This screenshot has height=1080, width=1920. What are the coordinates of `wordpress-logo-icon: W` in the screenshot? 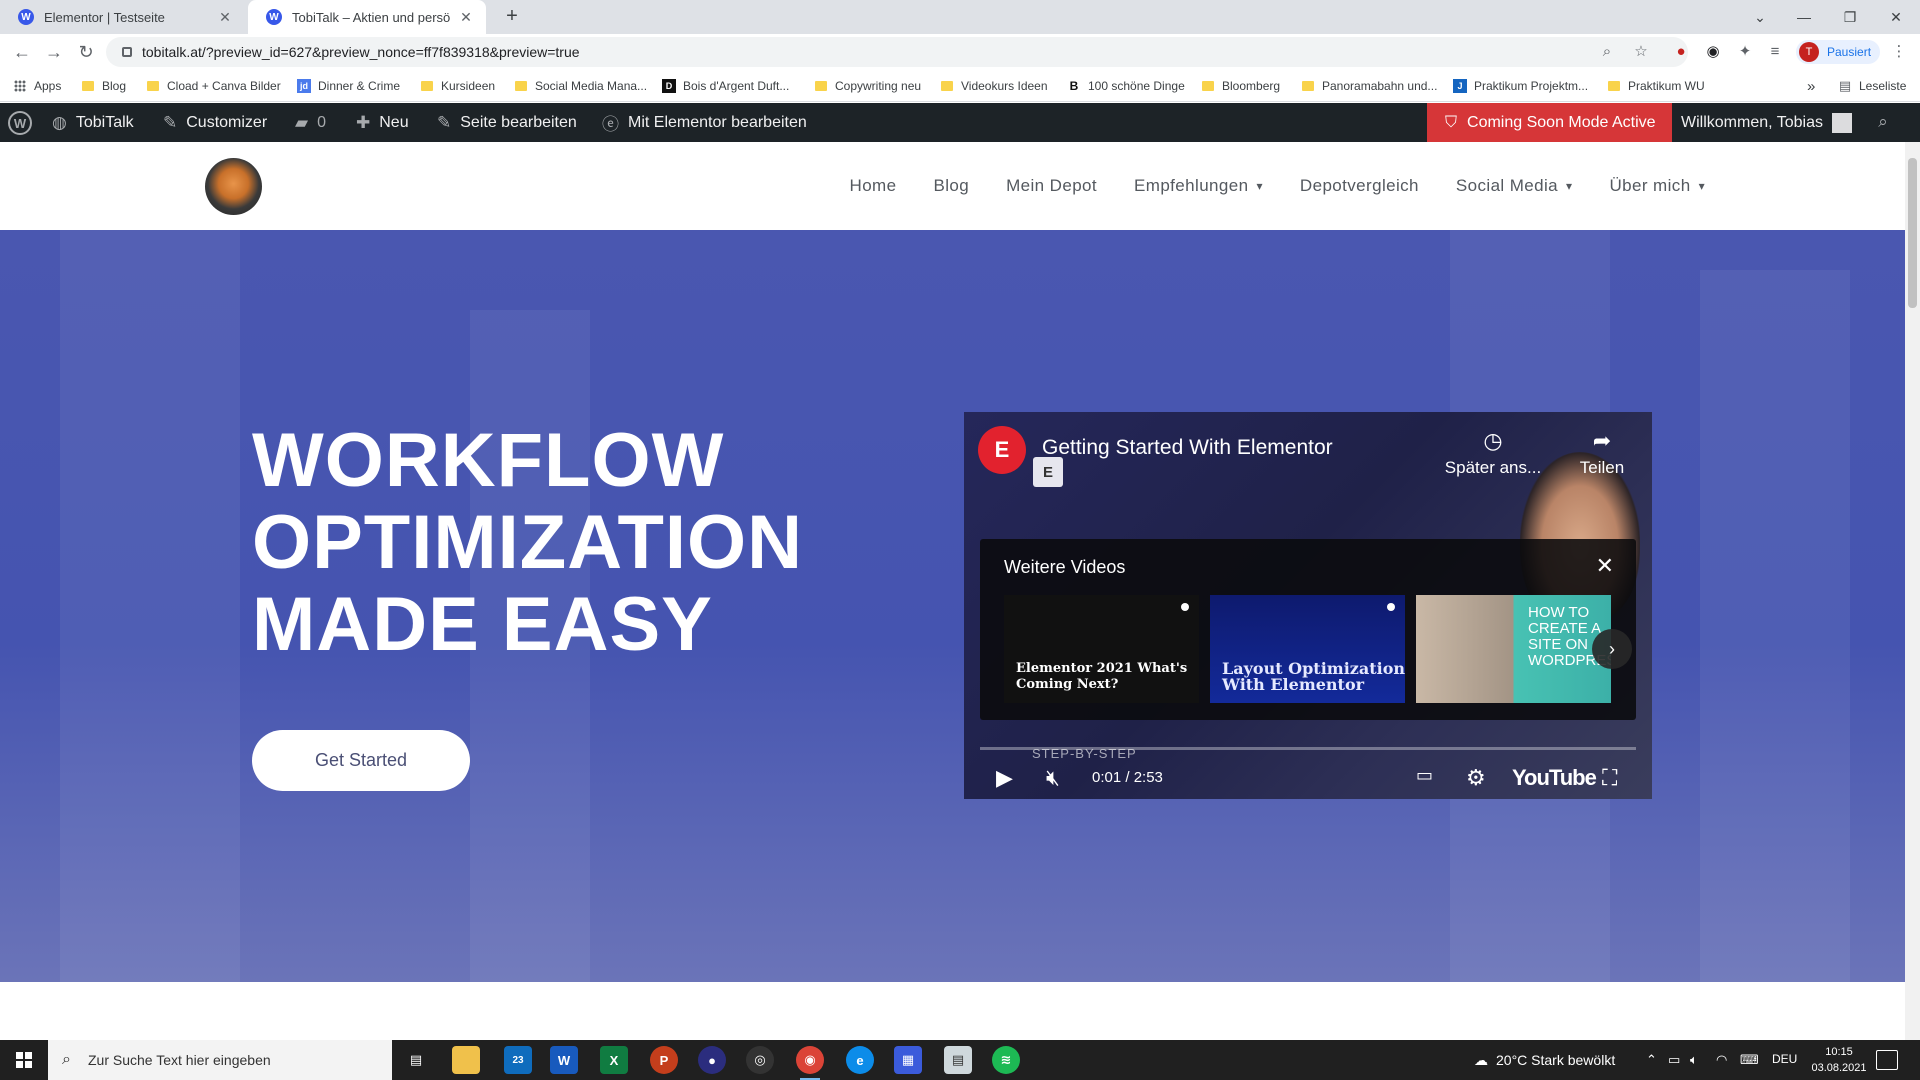 It's located at (20, 123).